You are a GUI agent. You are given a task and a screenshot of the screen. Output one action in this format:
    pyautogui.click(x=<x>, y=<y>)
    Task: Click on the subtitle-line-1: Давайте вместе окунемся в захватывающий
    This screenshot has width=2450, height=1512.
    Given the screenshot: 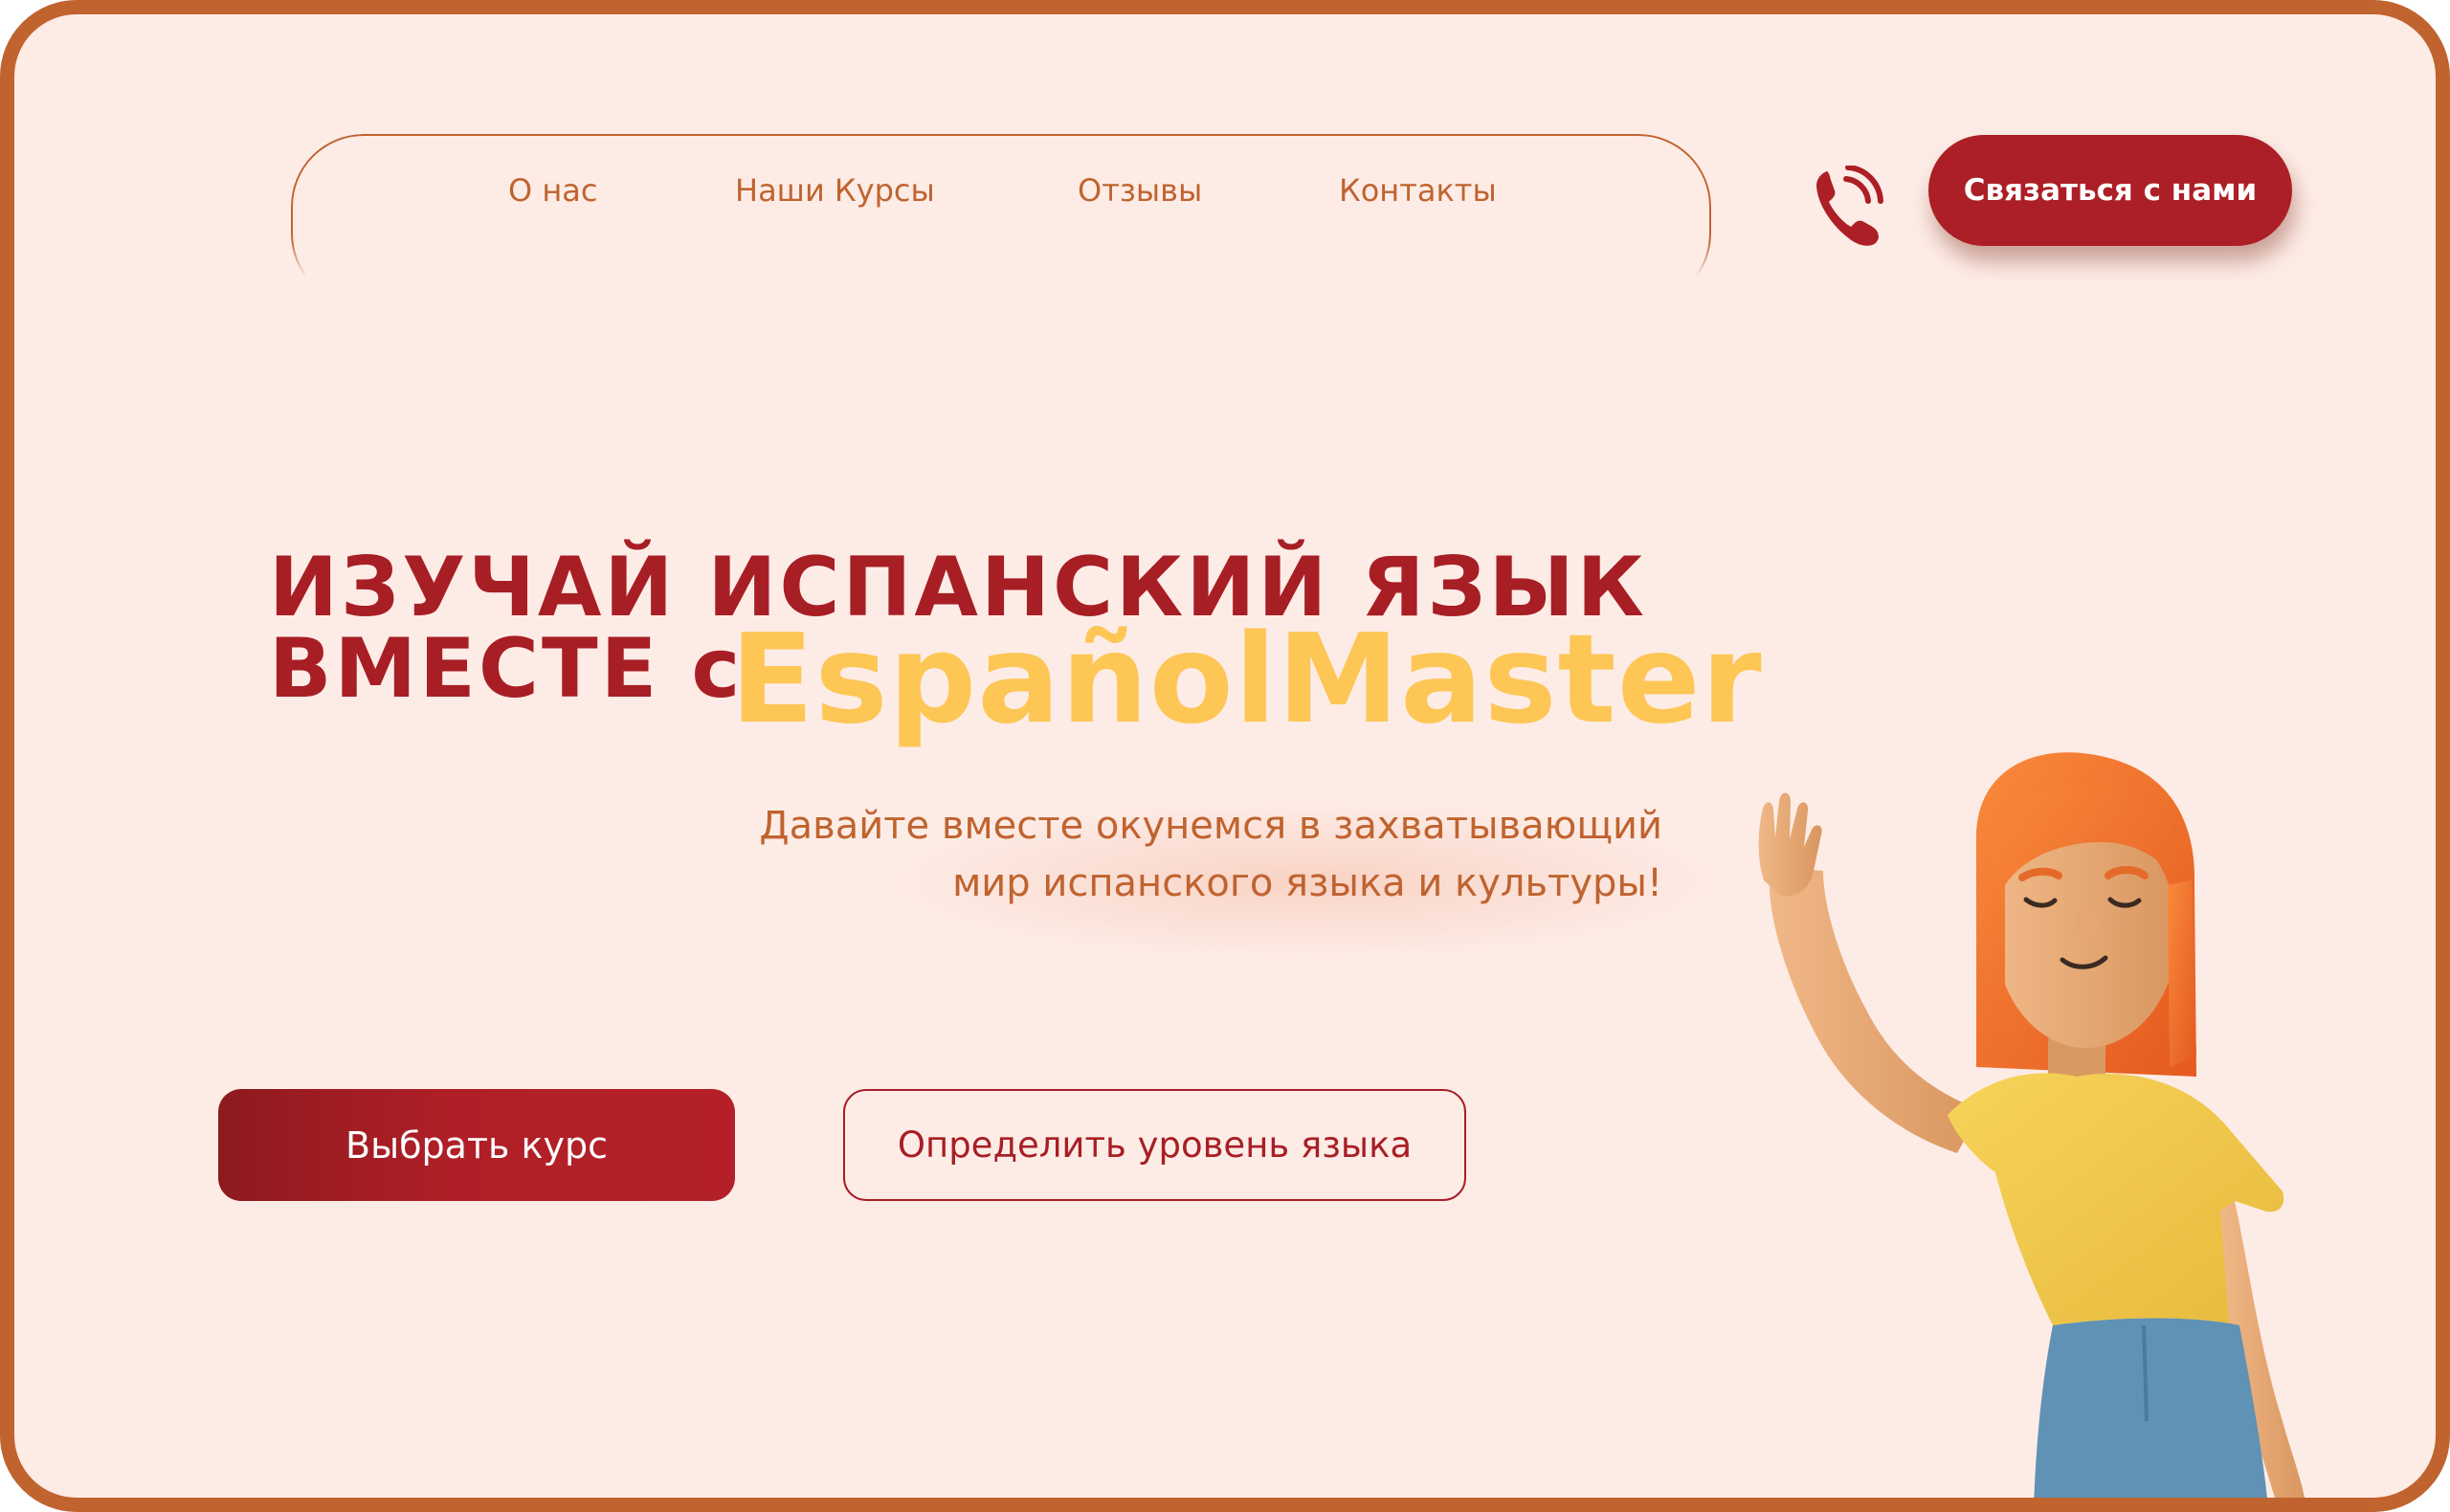 What is the action you would take?
    pyautogui.click(x=1211, y=826)
    